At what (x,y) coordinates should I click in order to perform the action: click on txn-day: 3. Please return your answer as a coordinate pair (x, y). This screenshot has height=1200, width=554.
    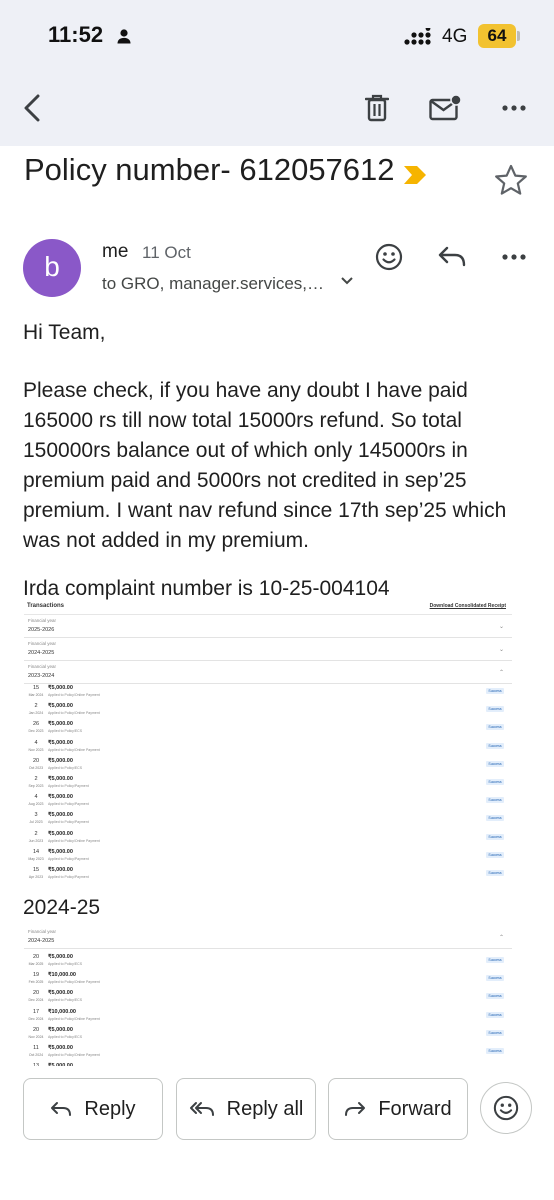
    Looking at the image, I should click on (36, 815).